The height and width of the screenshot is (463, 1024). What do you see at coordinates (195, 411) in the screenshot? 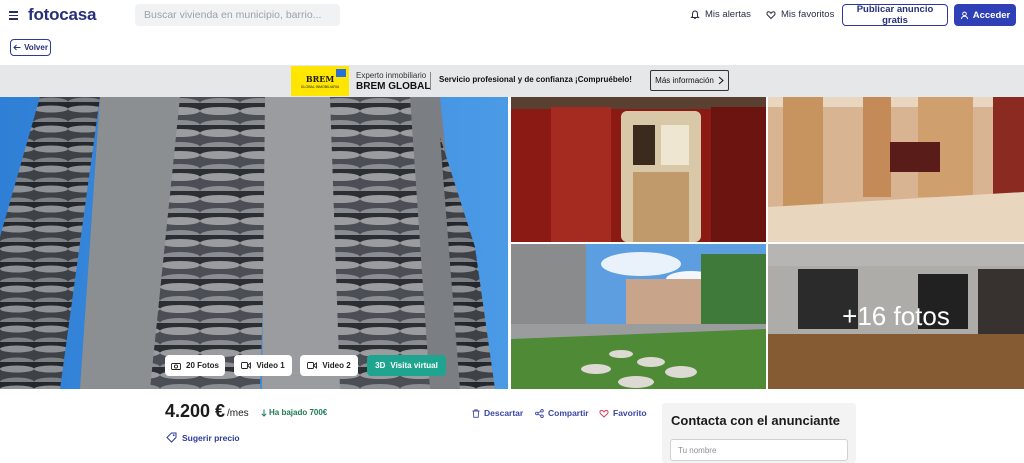
I see `listing-price: 4.200 €` at bounding box center [195, 411].